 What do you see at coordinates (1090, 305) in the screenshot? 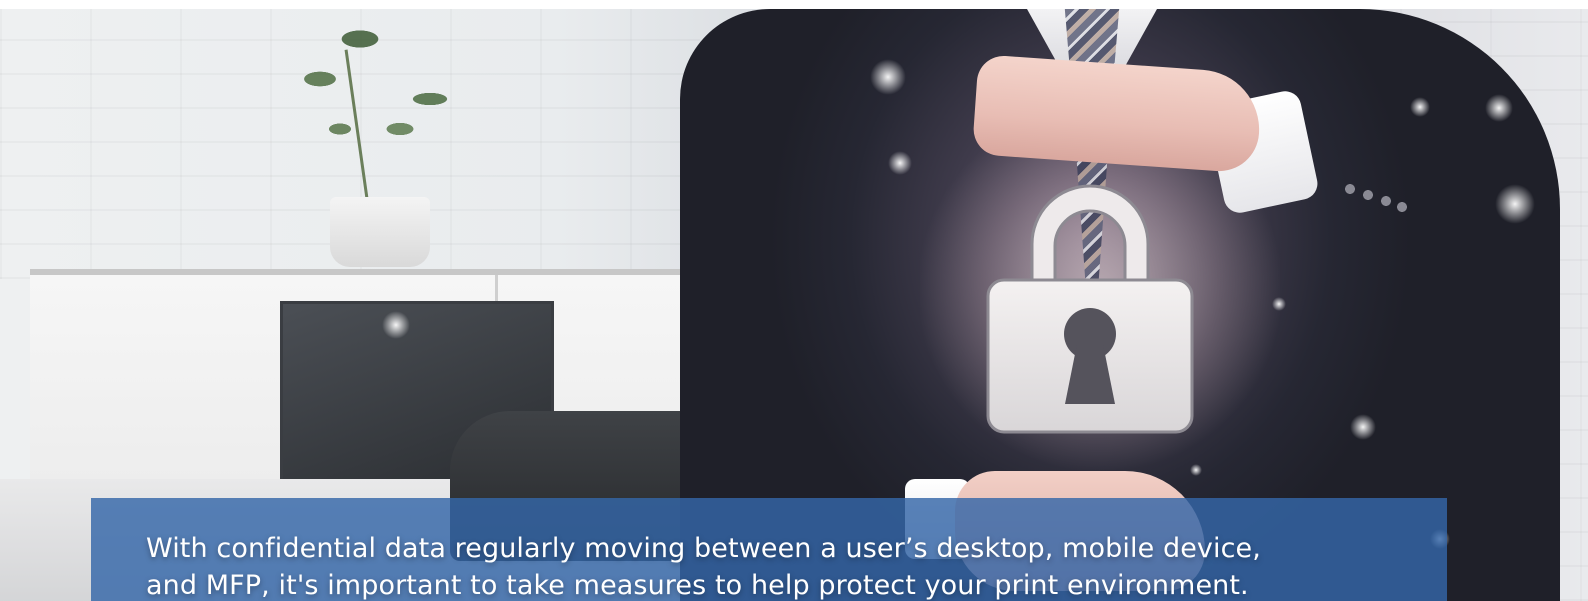
I see `padlock-icon` at bounding box center [1090, 305].